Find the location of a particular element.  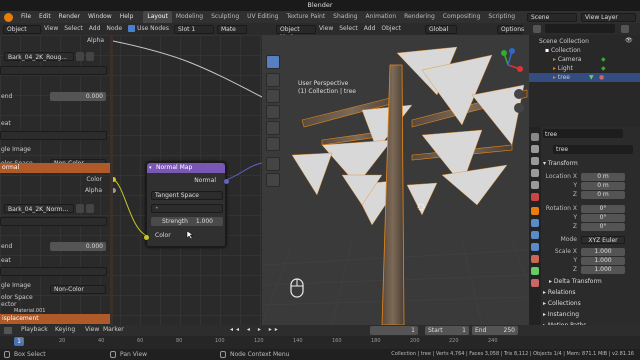

uv-map-field: • is located at coordinates (187, 208).